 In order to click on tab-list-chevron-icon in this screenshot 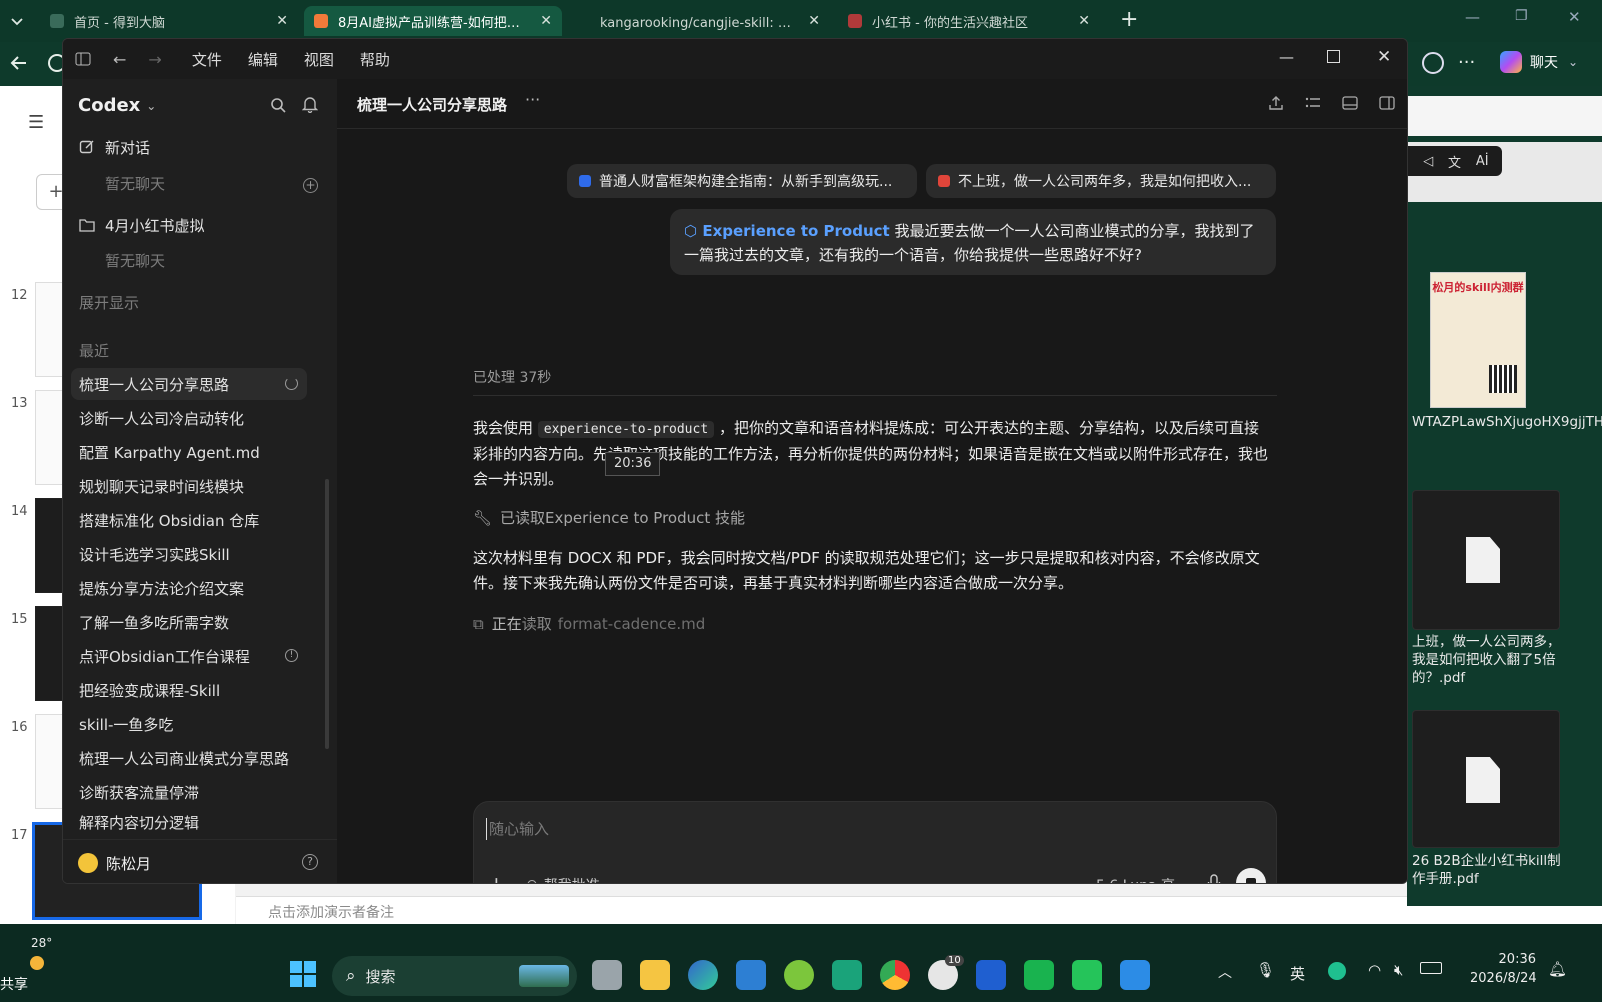, I will do `click(17, 21)`.